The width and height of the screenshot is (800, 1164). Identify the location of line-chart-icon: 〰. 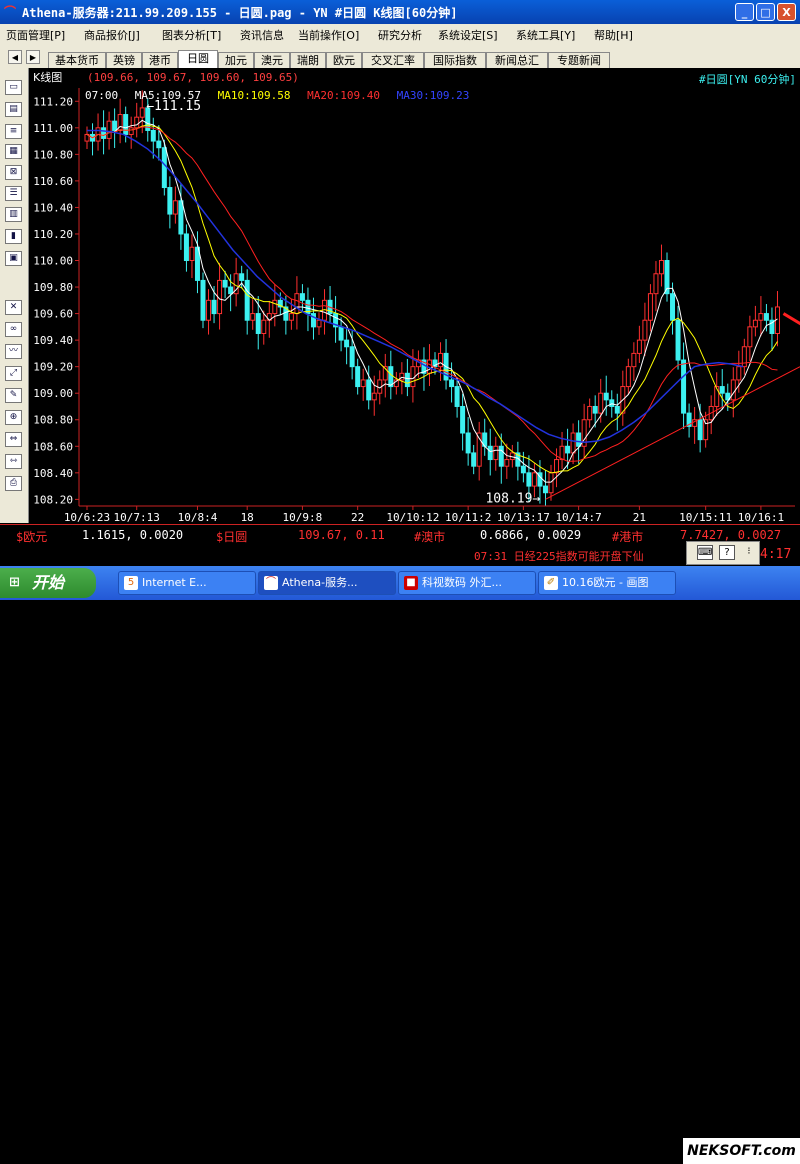
(13, 351).